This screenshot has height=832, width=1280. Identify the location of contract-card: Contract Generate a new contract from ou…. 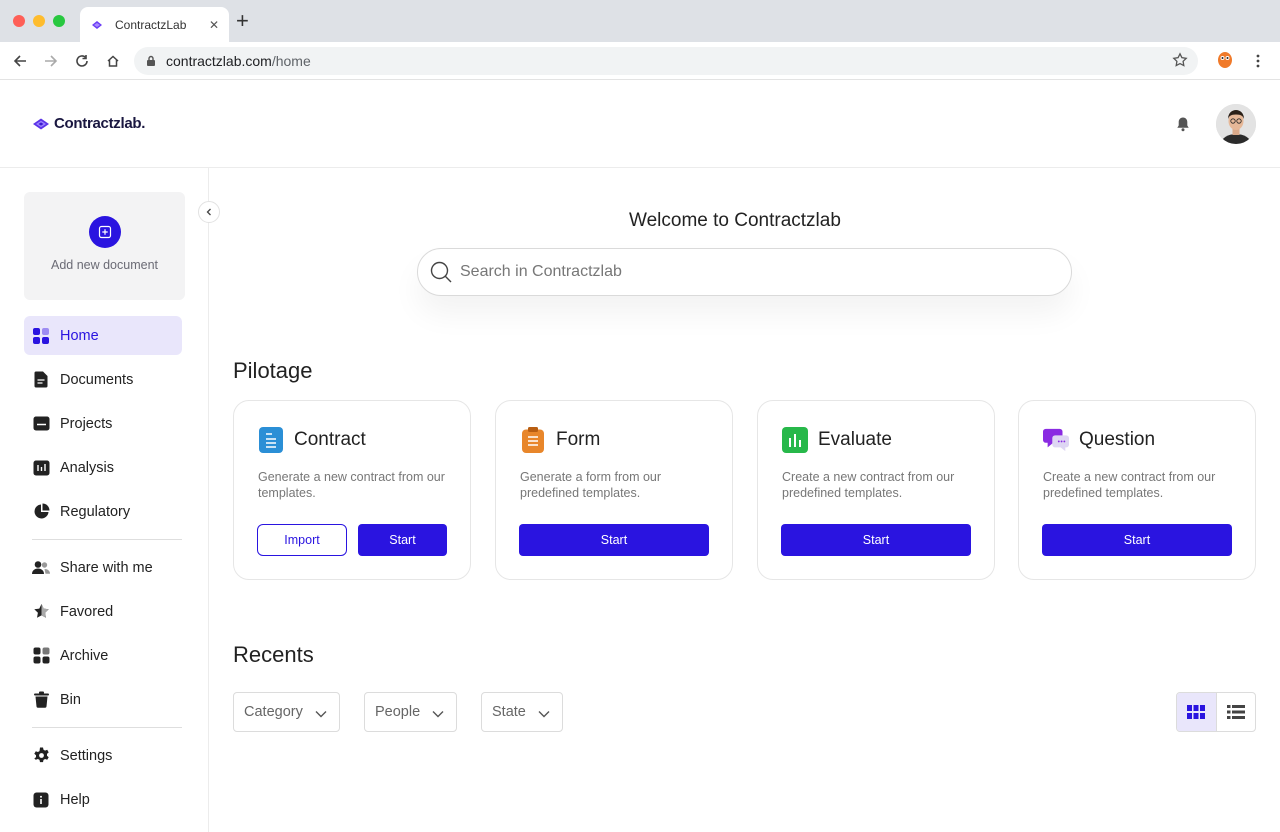
(352, 490).